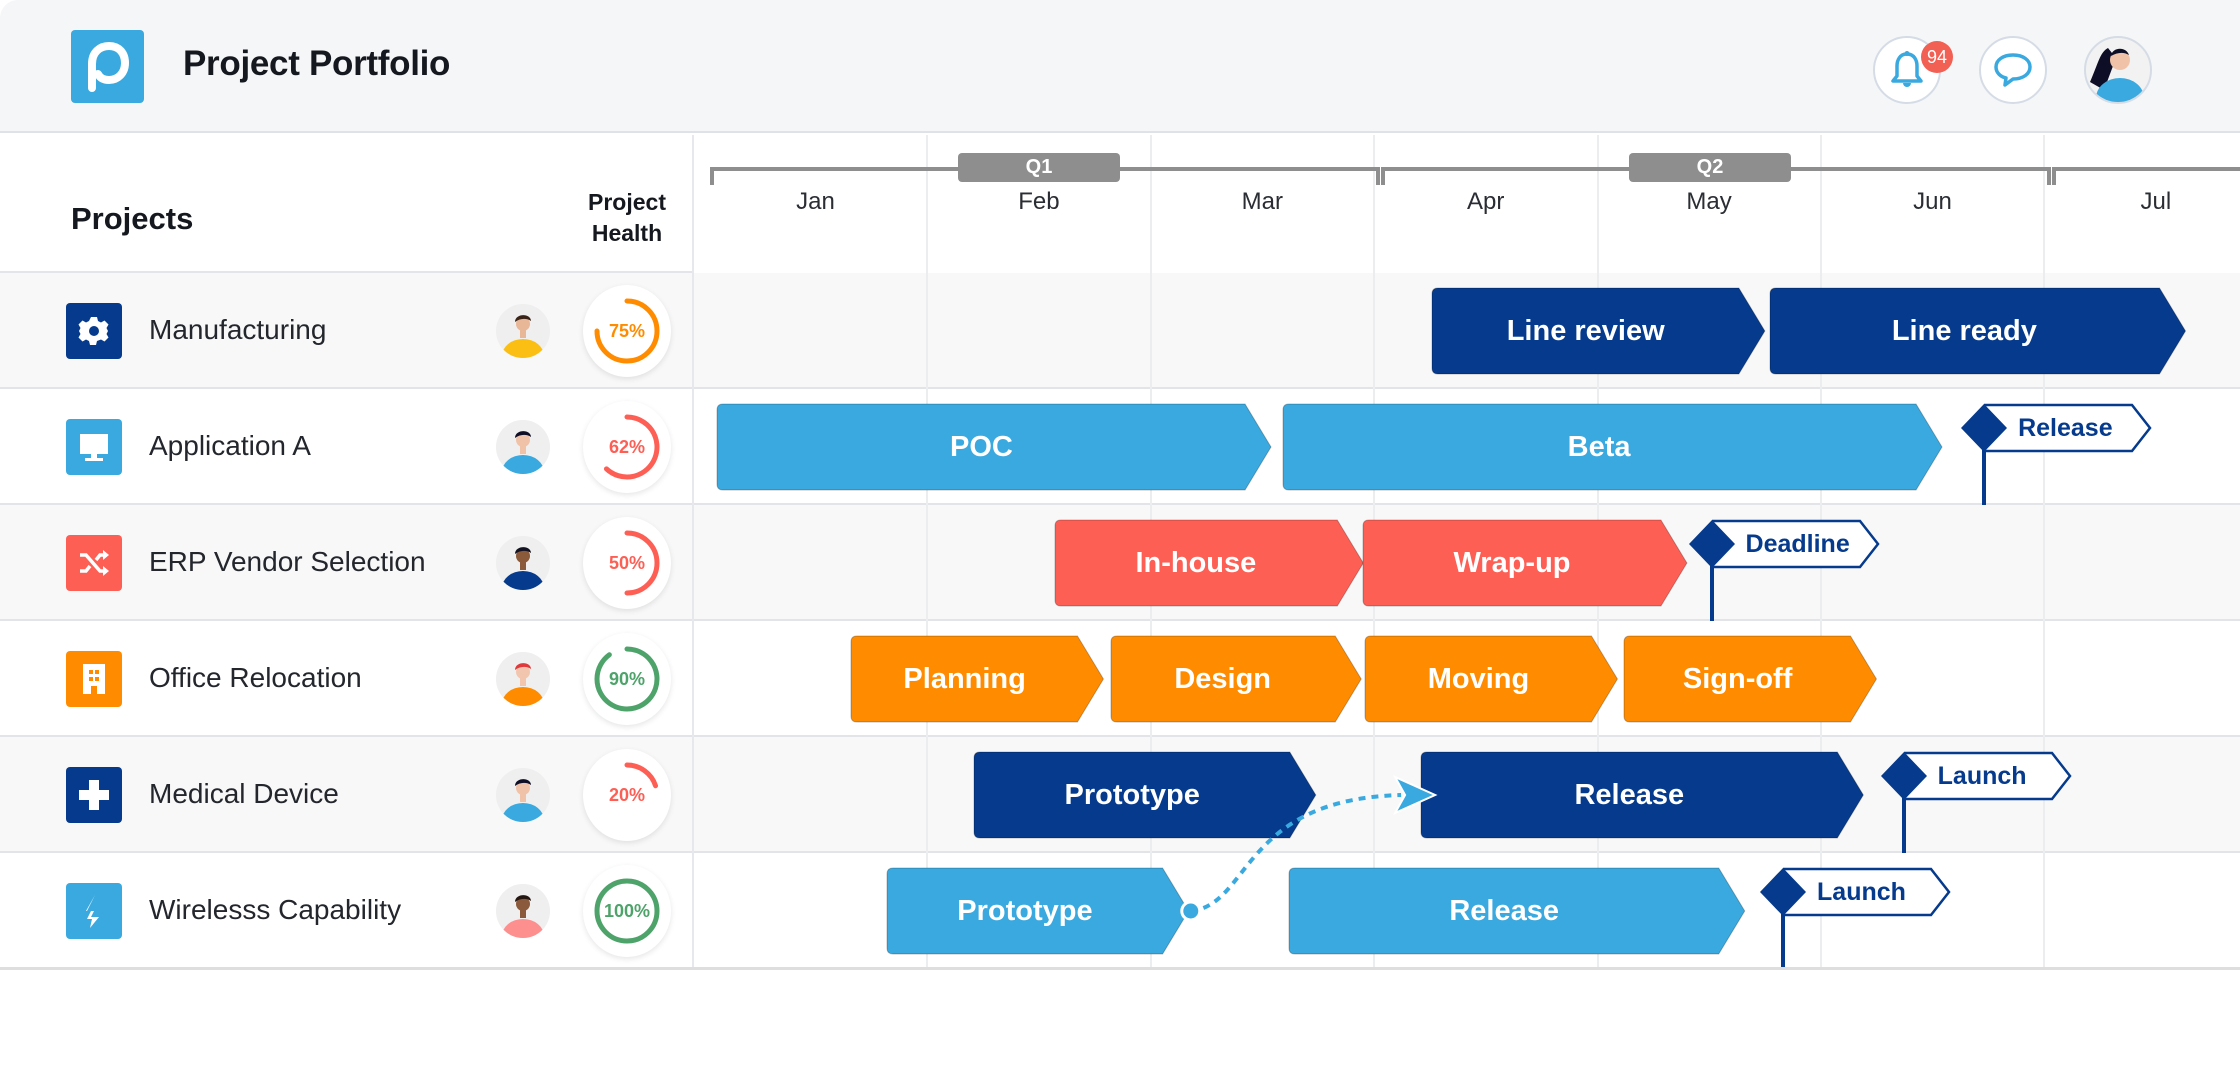 Image resolution: width=2240 pixels, height=1070 pixels. What do you see at coordinates (275, 910) in the screenshot?
I see `project-name: Wirelesss Capability` at bounding box center [275, 910].